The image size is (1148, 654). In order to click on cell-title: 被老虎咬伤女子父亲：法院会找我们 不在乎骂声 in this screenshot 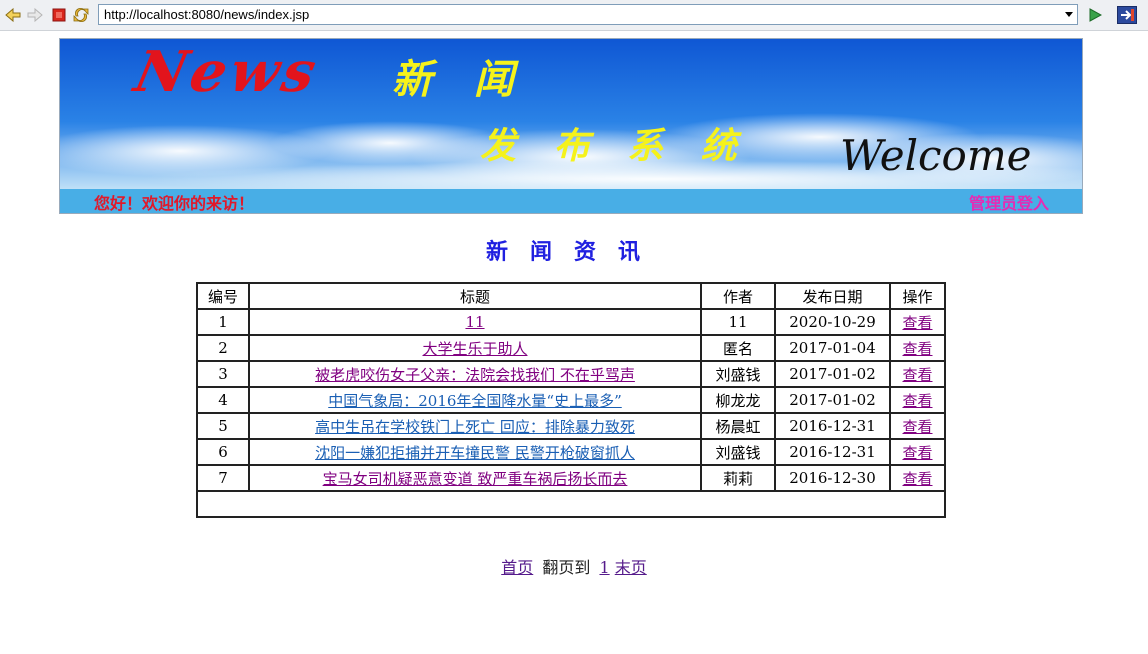, I will do `click(475, 374)`.